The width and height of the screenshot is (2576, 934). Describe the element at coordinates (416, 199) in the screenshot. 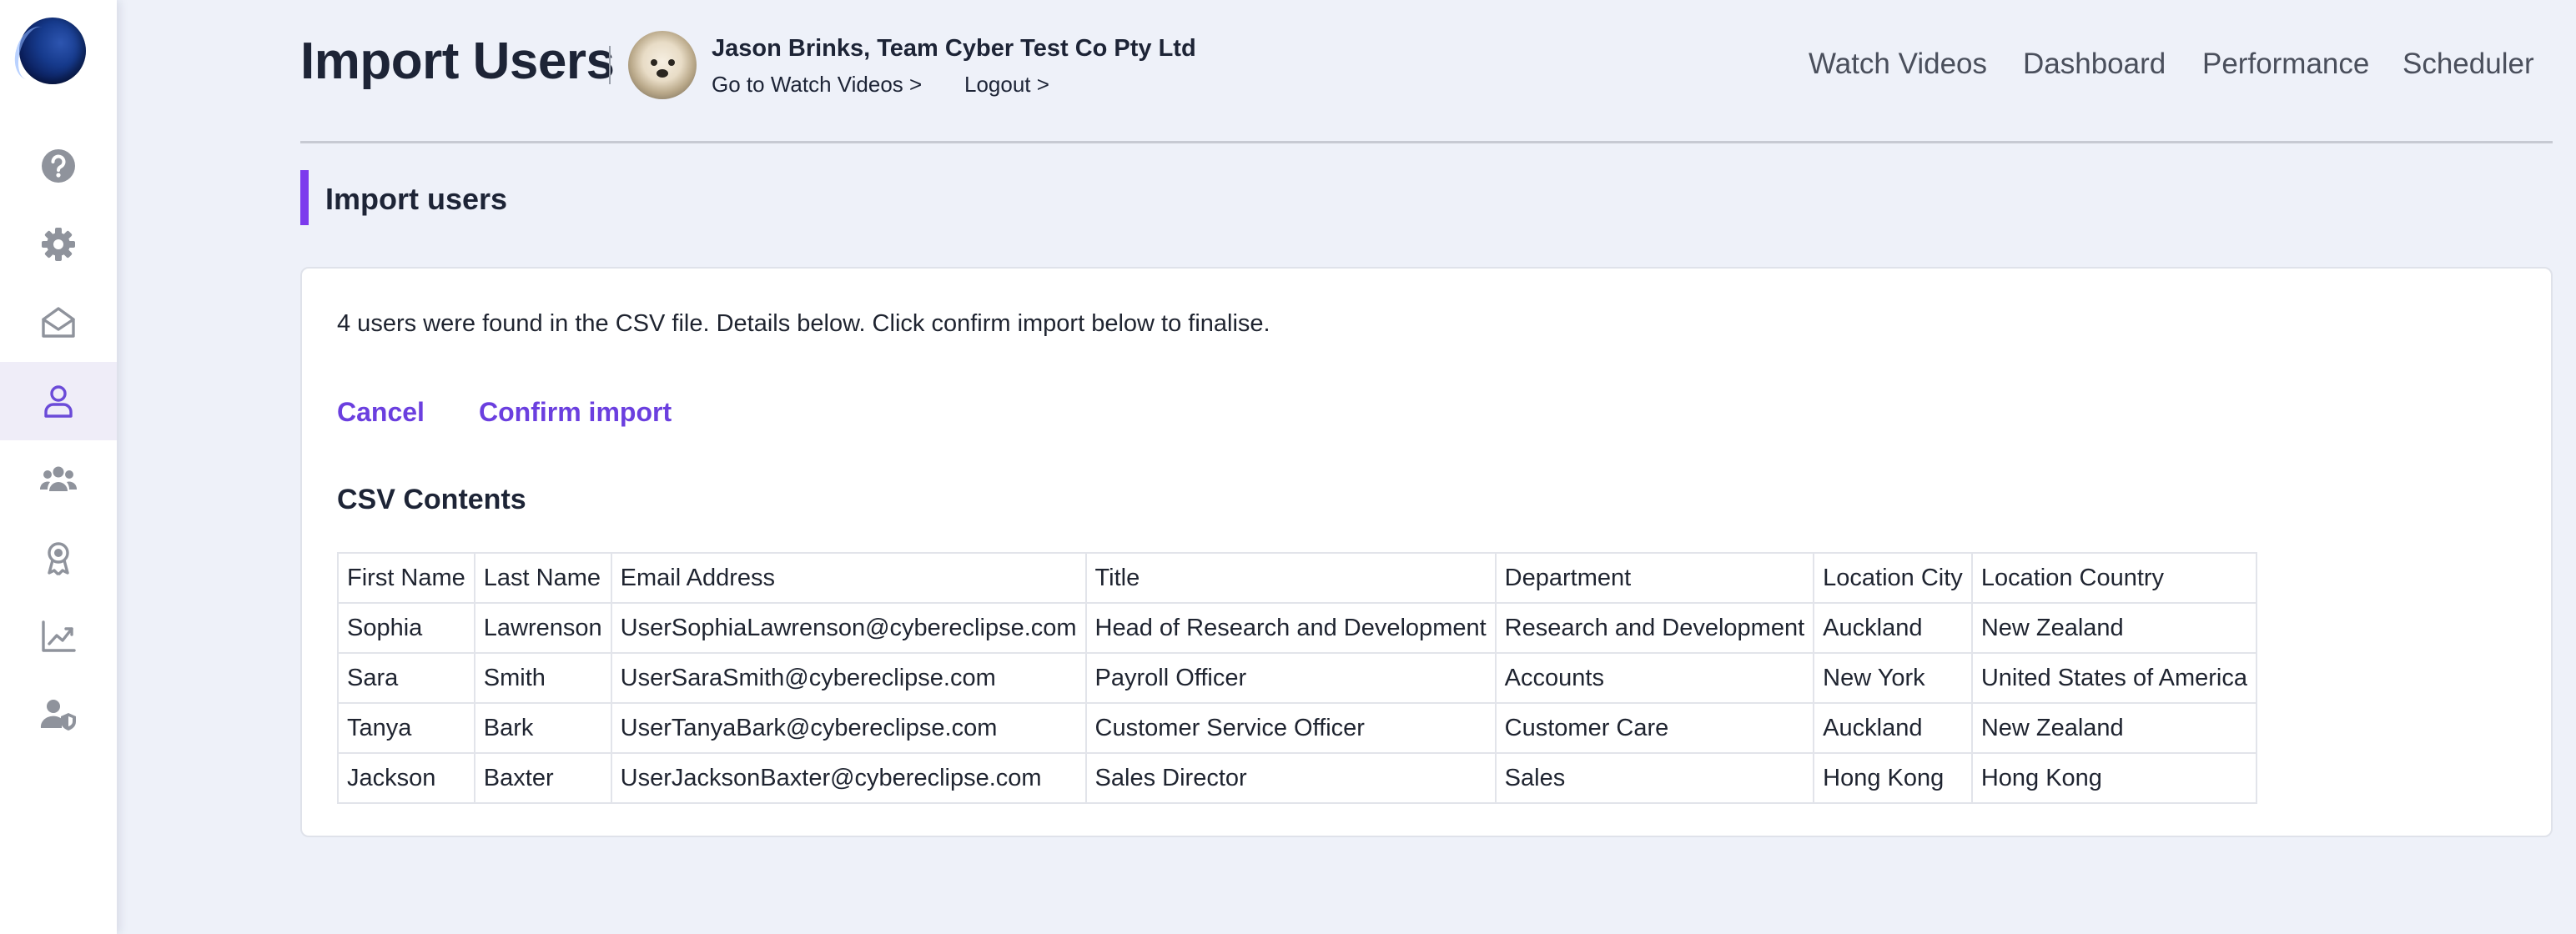

I see `section-title: Import users` at that location.